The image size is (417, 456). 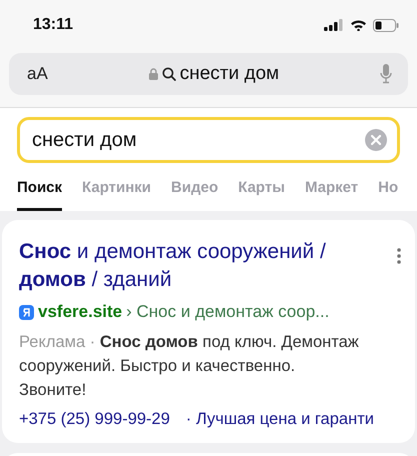 What do you see at coordinates (53, 25) in the screenshot?
I see `clock-time: 13:11` at bounding box center [53, 25].